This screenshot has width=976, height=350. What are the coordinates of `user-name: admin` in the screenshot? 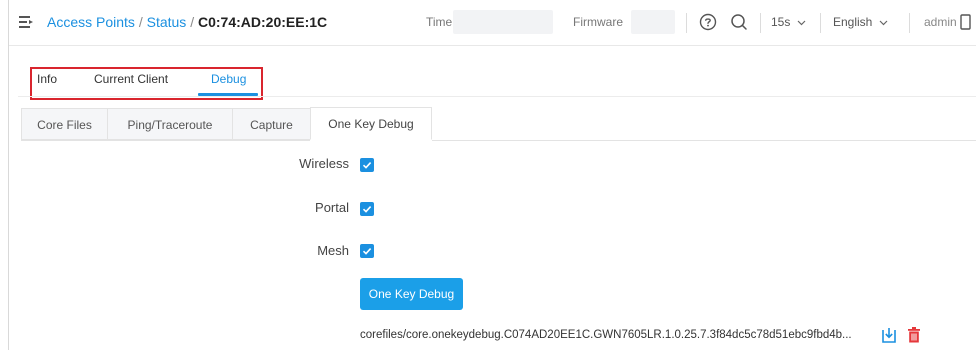 It's located at (940, 22).